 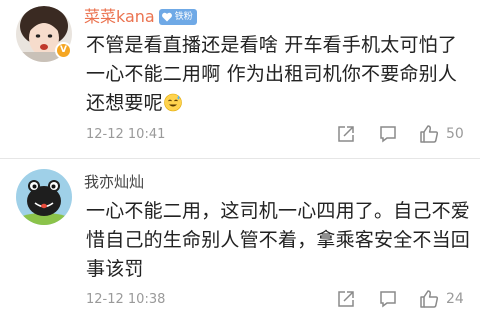 What do you see at coordinates (277, 134) in the screenshot?
I see `comment-footer: 12-12 10:41 50` at bounding box center [277, 134].